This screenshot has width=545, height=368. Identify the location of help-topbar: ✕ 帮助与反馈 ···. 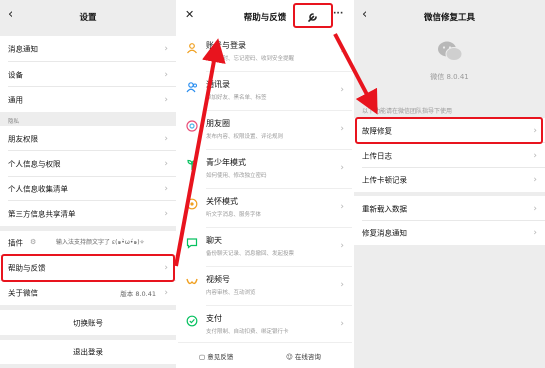
(265, 17).